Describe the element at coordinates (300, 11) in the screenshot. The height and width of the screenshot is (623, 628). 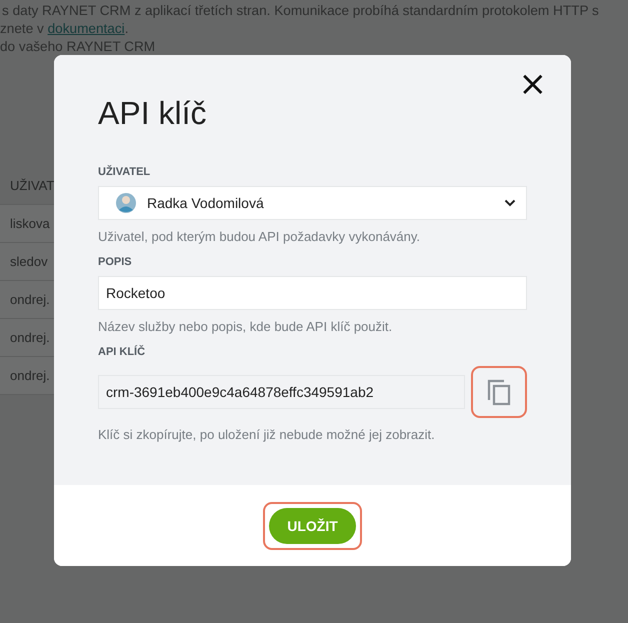
I see `intro-text: s daty RAYNET CRM z aplikací třetích stran. Komunikace probíhá standardním protokolem HTTP s` at that location.